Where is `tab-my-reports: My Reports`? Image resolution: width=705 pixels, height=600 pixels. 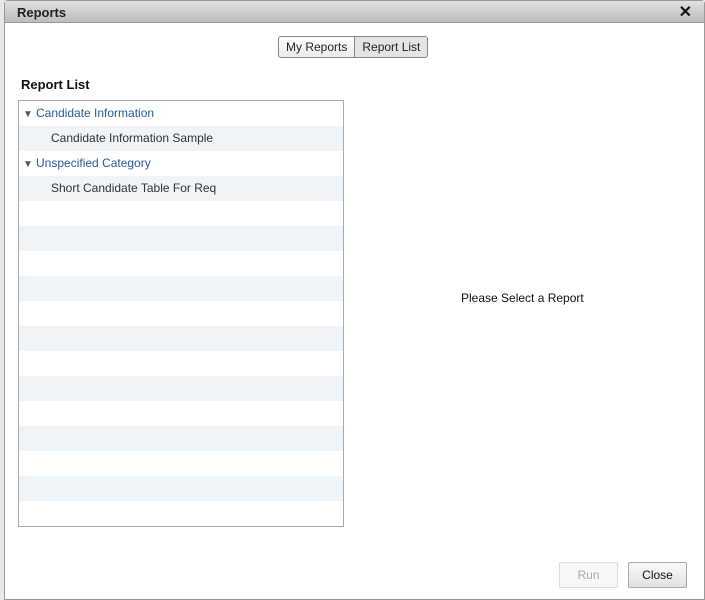
tab-my-reports: My Reports is located at coordinates (317, 47).